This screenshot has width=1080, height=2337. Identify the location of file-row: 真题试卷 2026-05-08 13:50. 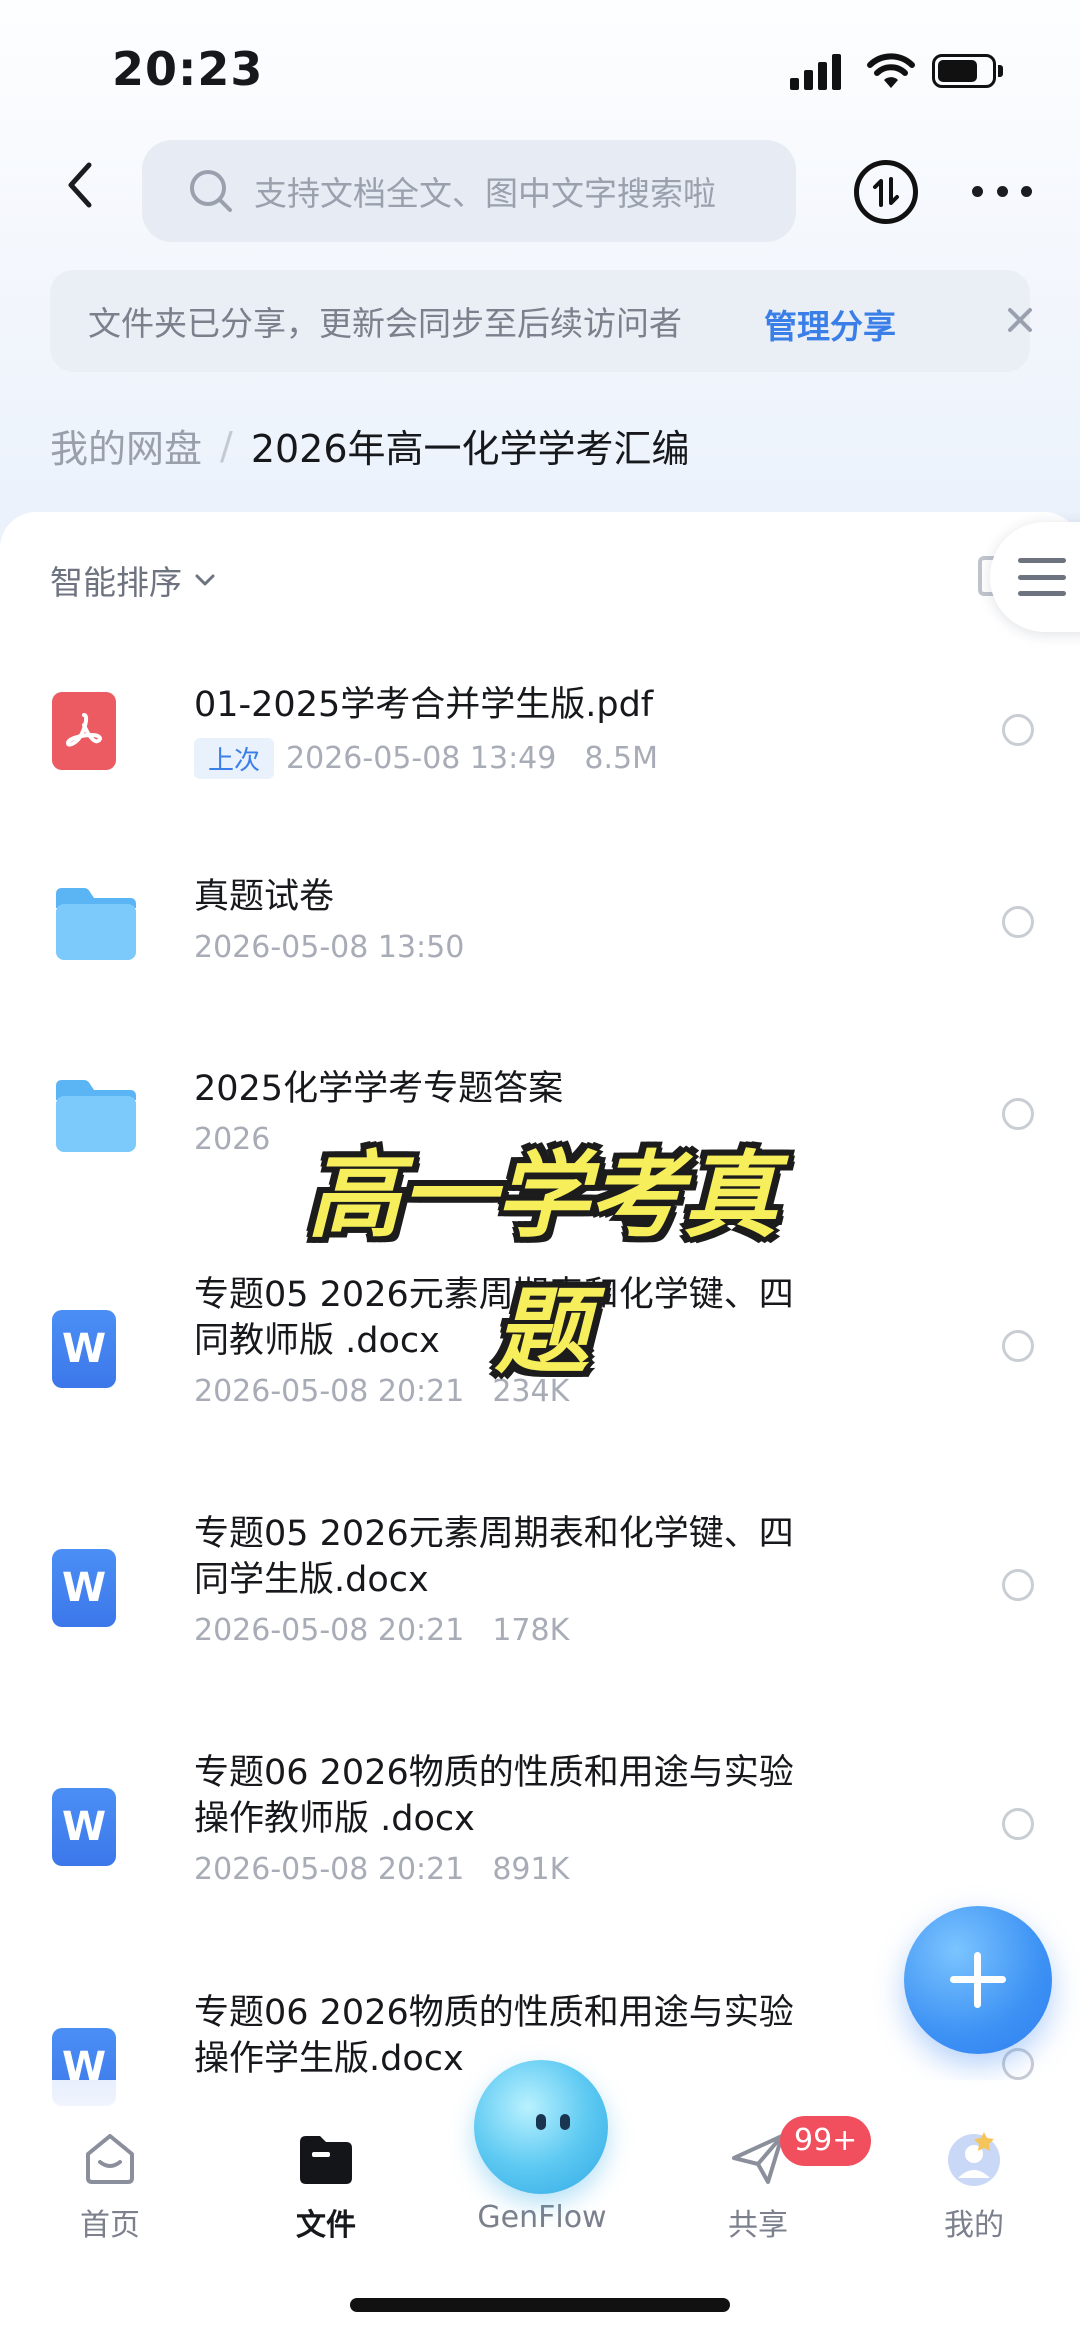
(540, 940).